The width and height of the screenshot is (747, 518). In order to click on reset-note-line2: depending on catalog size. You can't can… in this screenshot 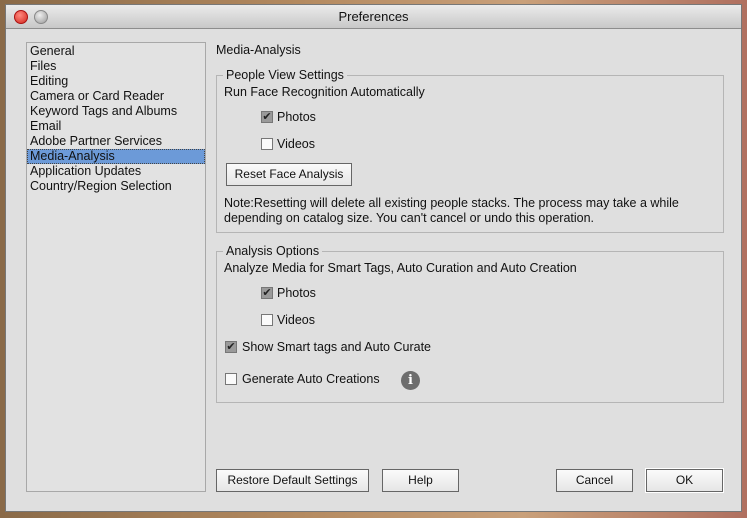, I will do `click(409, 218)`.